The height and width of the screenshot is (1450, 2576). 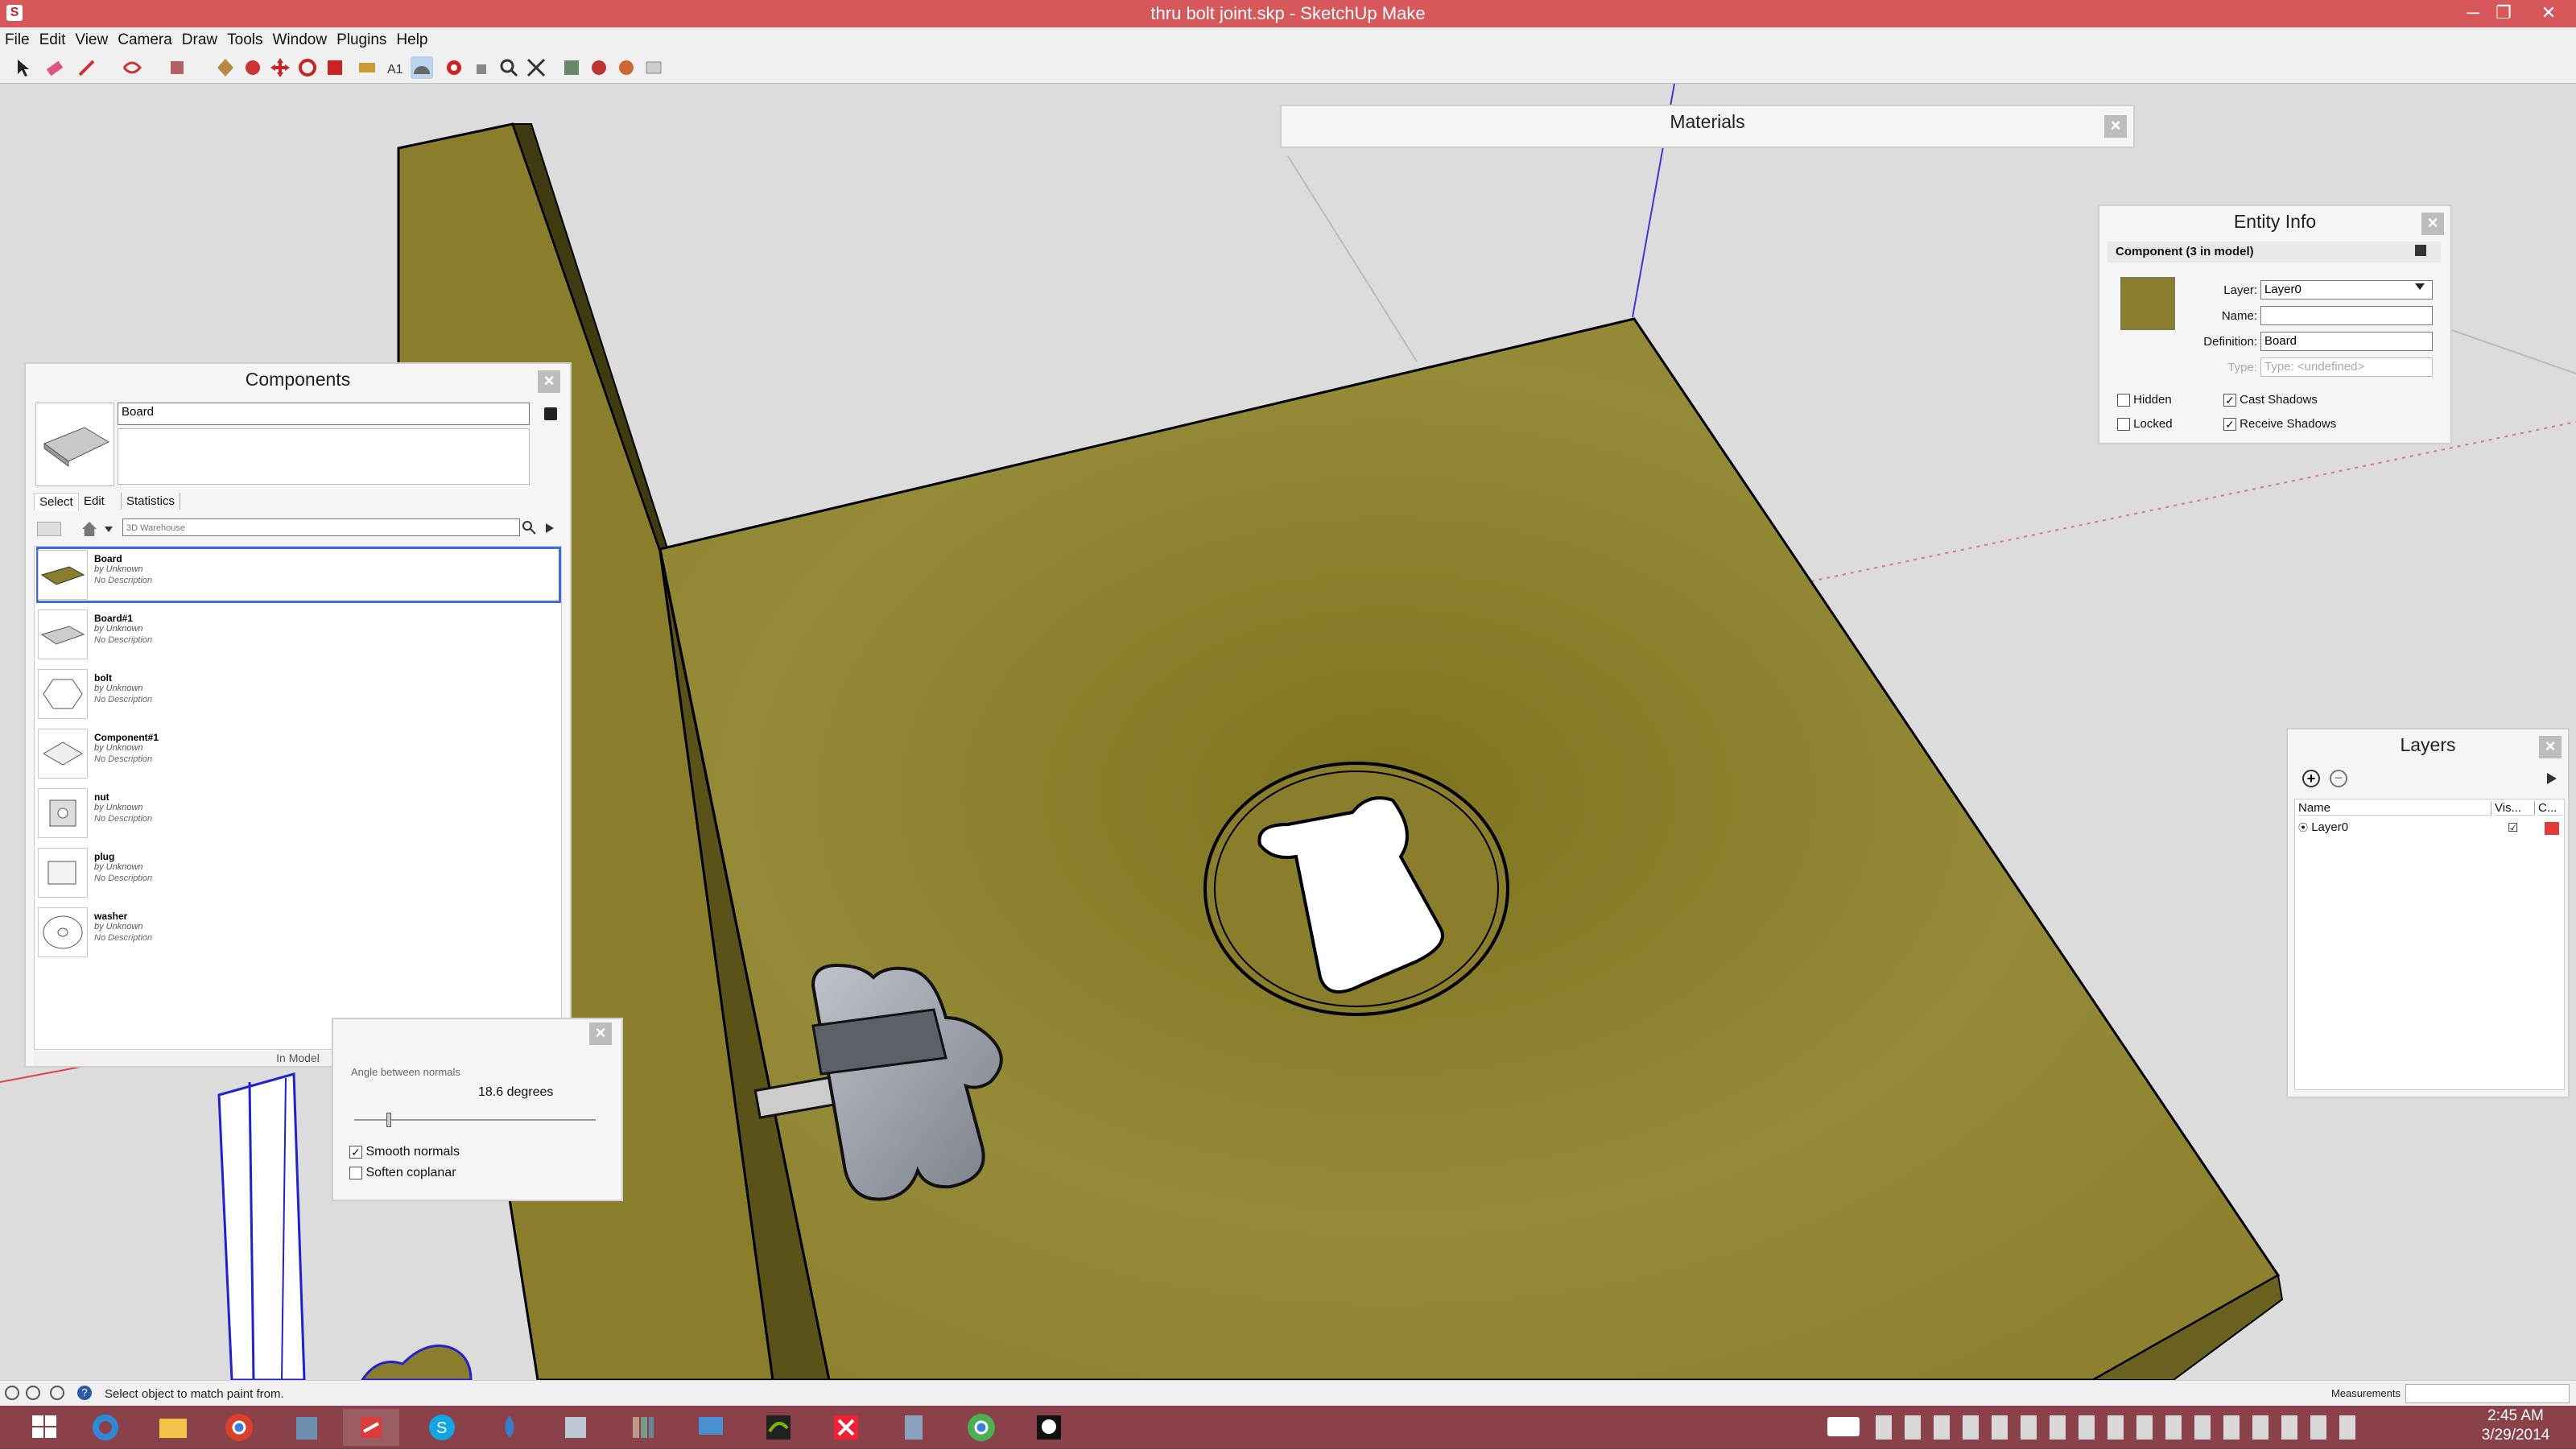 I want to click on tab-edit: Edit, so click(x=94, y=501).